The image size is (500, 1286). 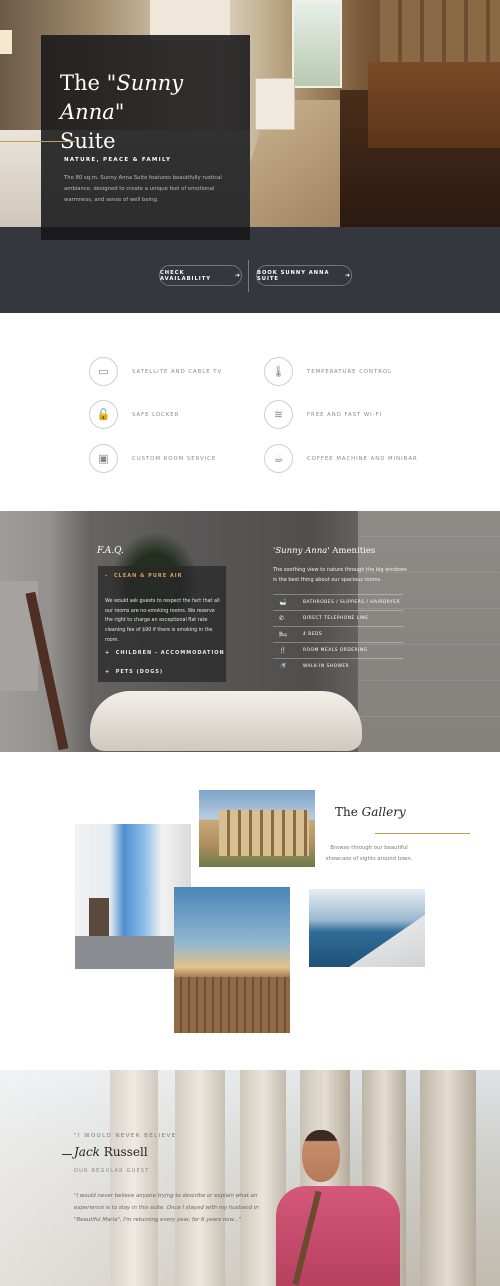 I want to click on feature-safe-locker: 🔓 SAFE LOCKER, so click(x=134, y=414).